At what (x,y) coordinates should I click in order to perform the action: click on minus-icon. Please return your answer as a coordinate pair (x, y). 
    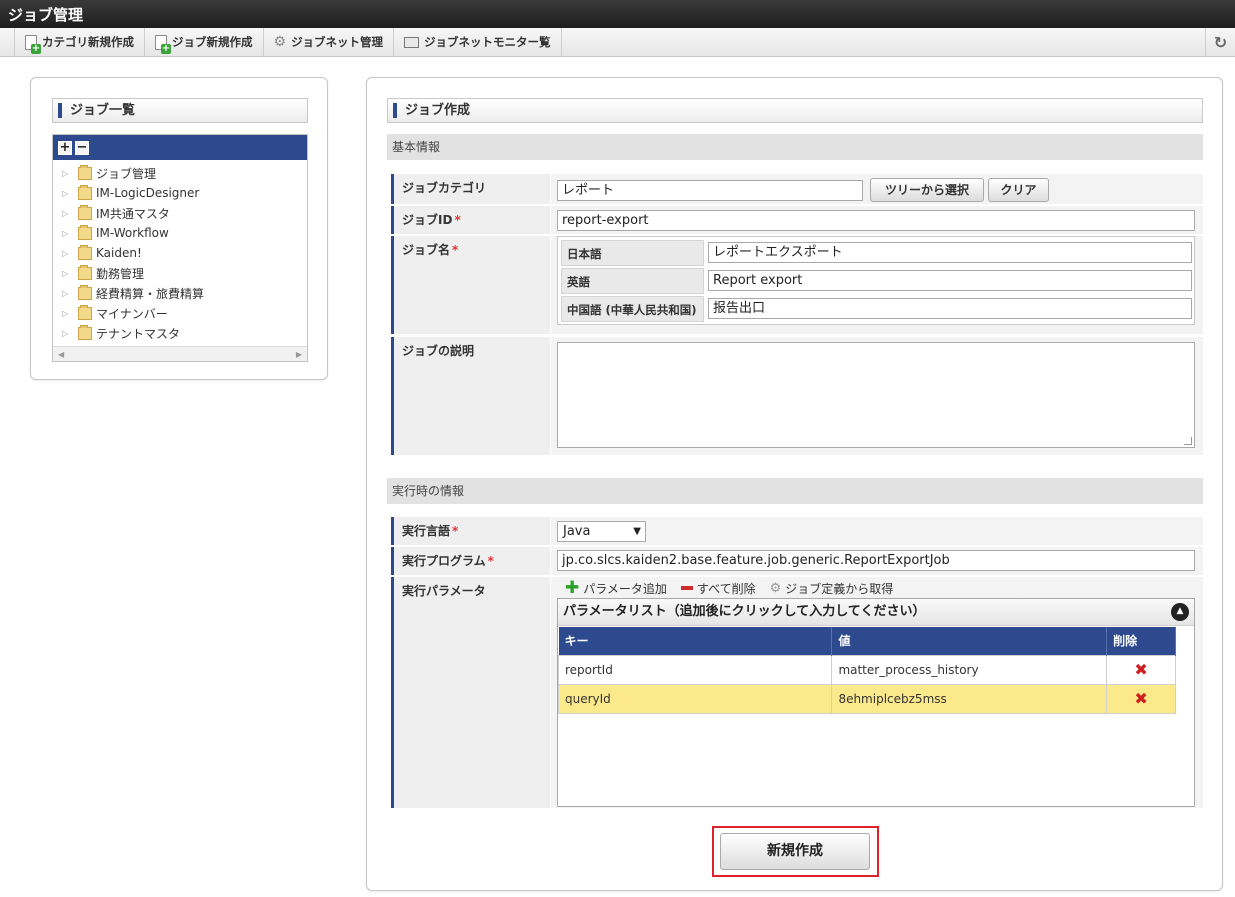
    Looking at the image, I should click on (686, 588).